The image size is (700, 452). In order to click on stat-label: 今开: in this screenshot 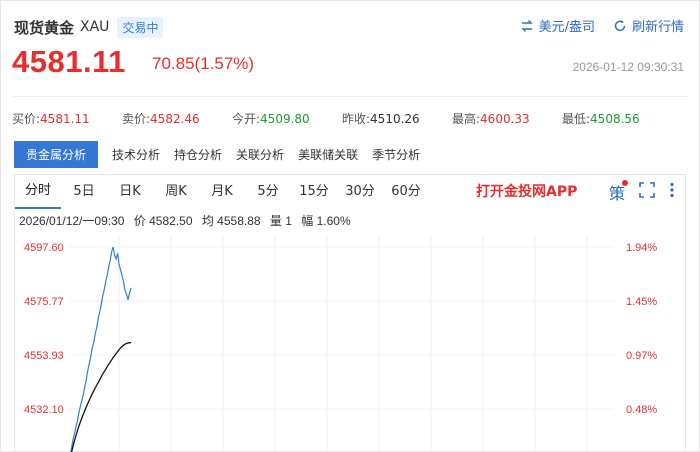, I will do `click(246, 119)`.